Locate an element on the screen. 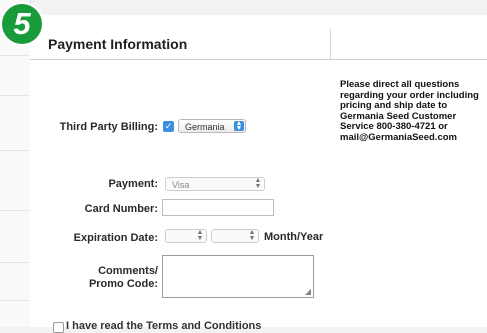 The image size is (487, 333). third-party-billing-select: Germania ▲ ▼ is located at coordinates (212, 126).